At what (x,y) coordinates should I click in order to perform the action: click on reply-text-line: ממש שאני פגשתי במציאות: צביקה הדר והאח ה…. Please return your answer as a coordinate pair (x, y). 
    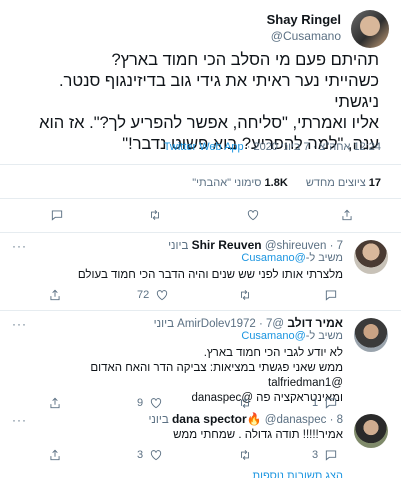
    Looking at the image, I should click on (216, 375).